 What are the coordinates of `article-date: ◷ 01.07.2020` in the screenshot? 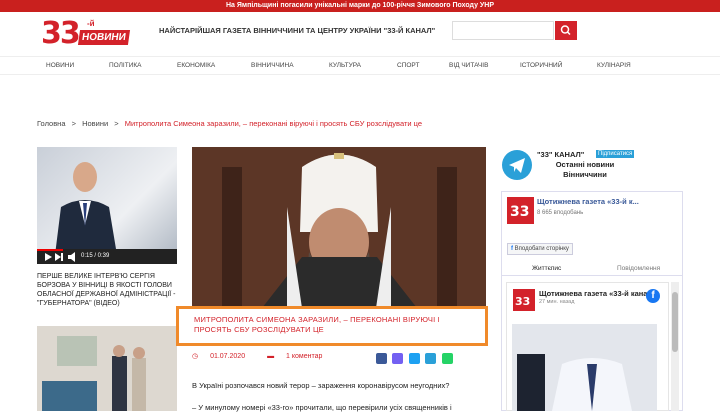 It's located at (219, 356).